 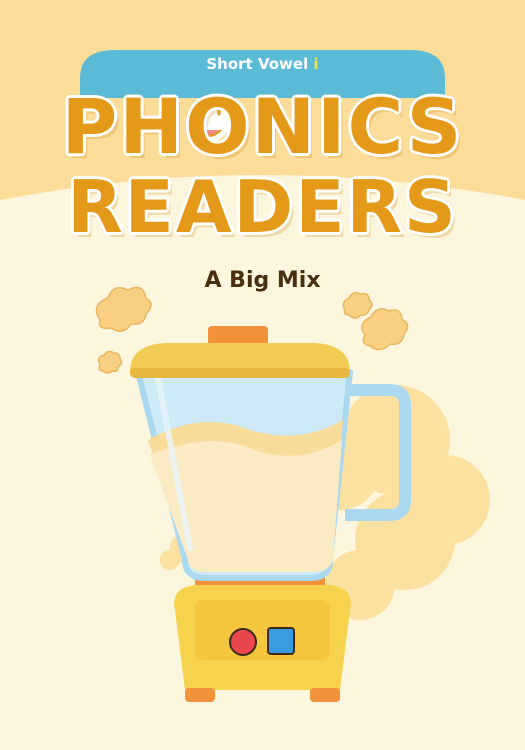 I want to click on blue-button-icon, so click(x=281, y=641).